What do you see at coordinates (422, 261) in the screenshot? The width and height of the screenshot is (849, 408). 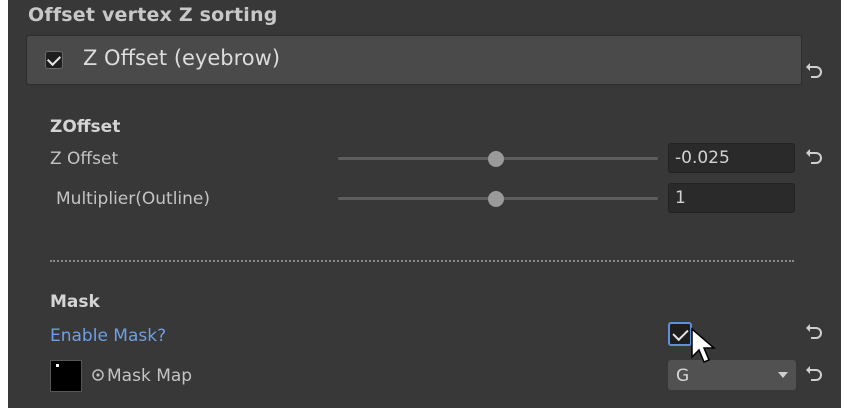 I see `dotted-separator` at bounding box center [422, 261].